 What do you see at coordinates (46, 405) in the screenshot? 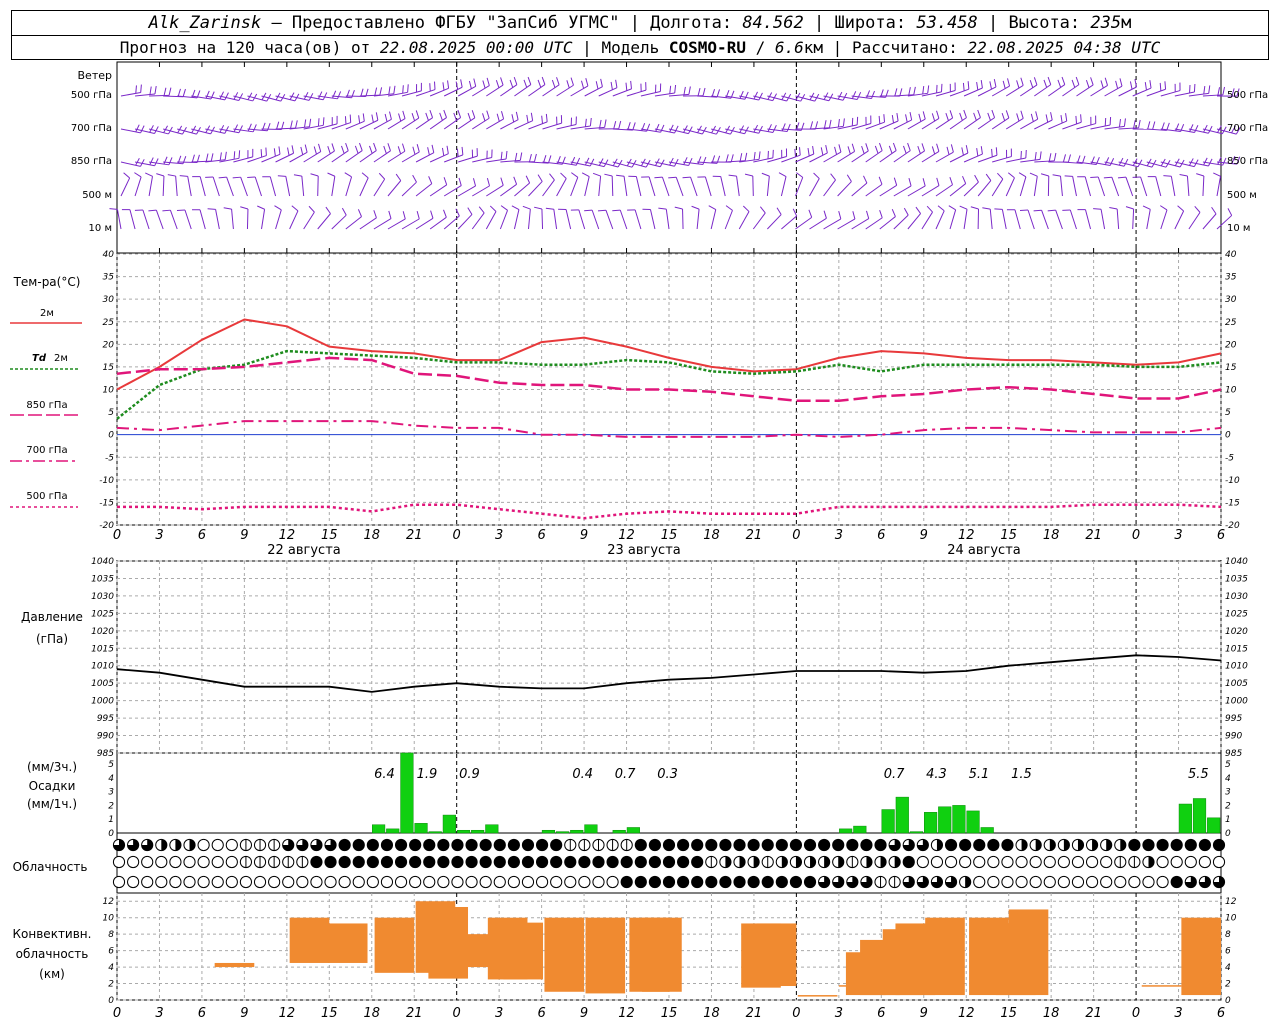
I see `legend-850: 850 гПа` at bounding box center [46, 405].